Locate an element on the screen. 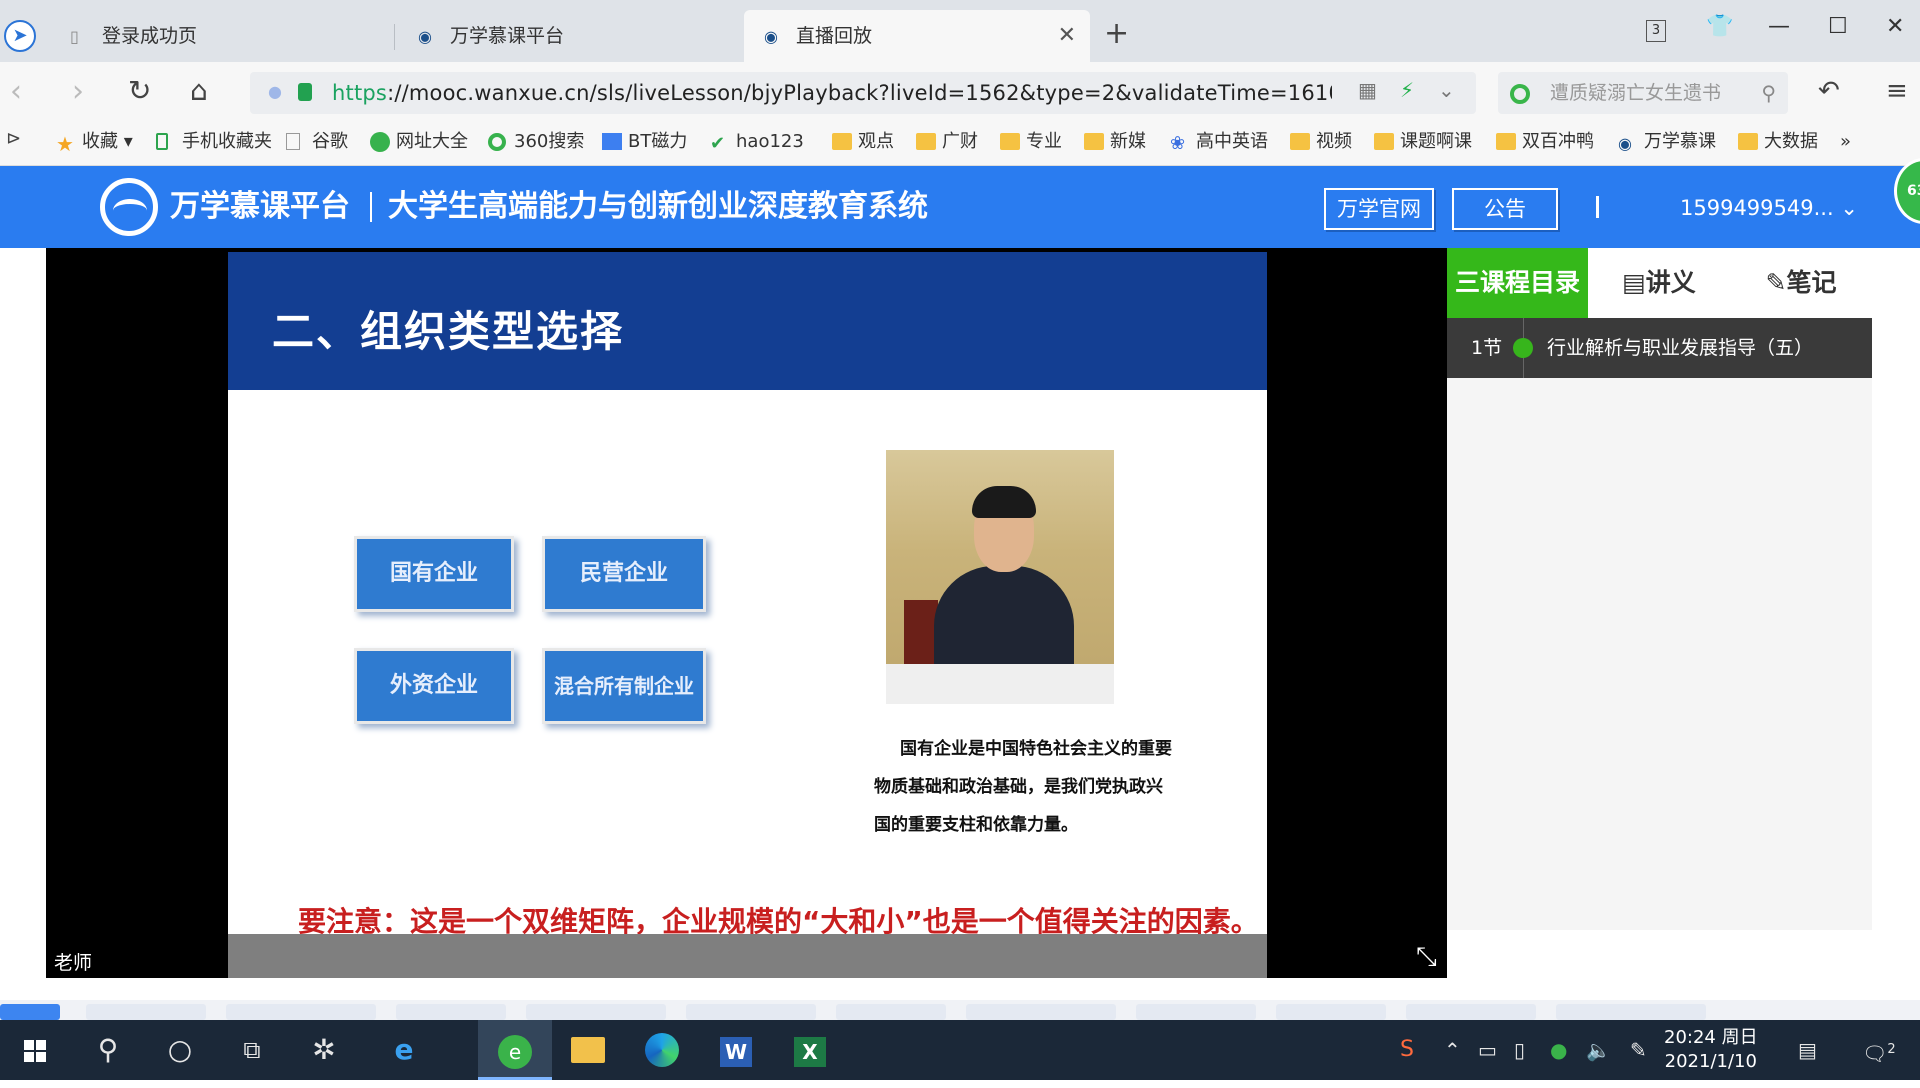 This screenshot has width=1920, height=1088. sogou-input-icon: S is located at coordinates (1407, 1050).